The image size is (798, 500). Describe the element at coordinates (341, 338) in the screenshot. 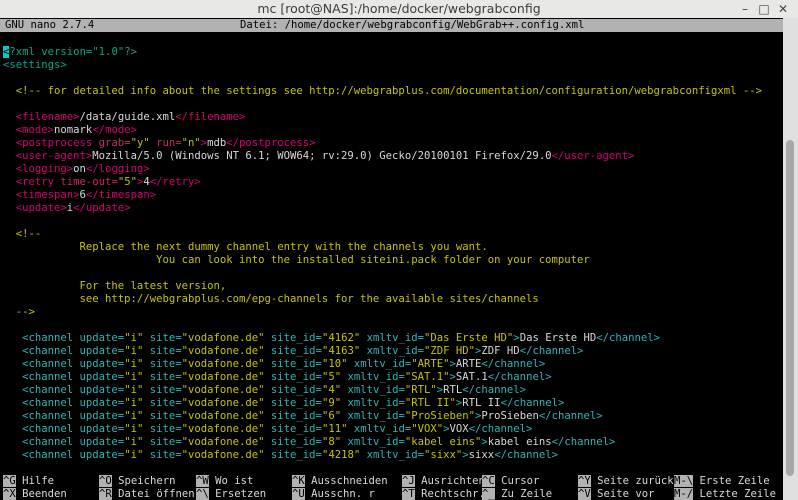

I see `code-token: "4162"` at that location.